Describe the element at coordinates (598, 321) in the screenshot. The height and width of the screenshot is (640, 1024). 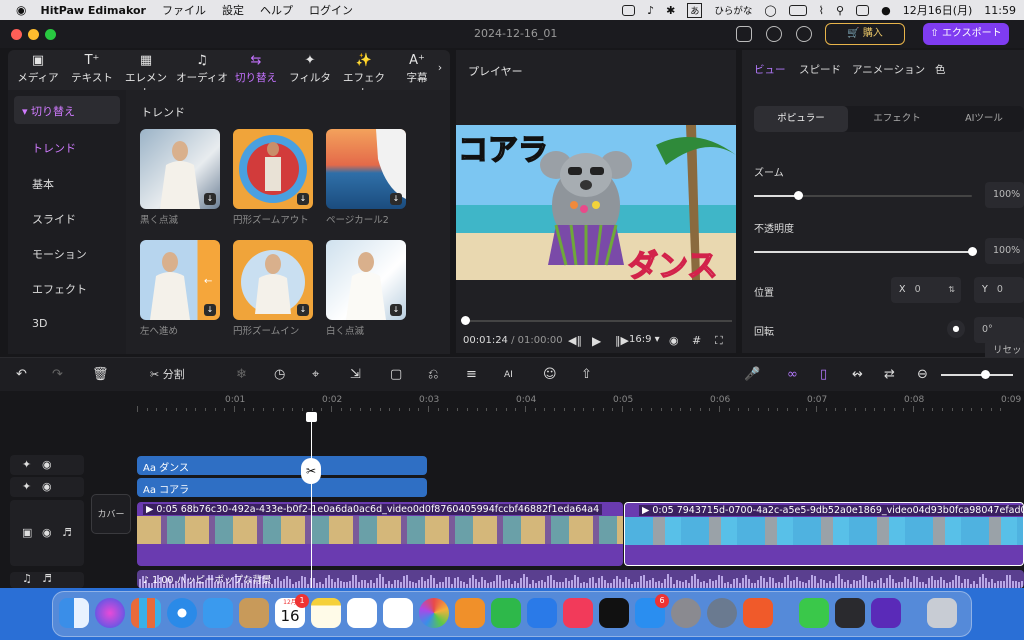
I see `playback-scrubber` at that location.